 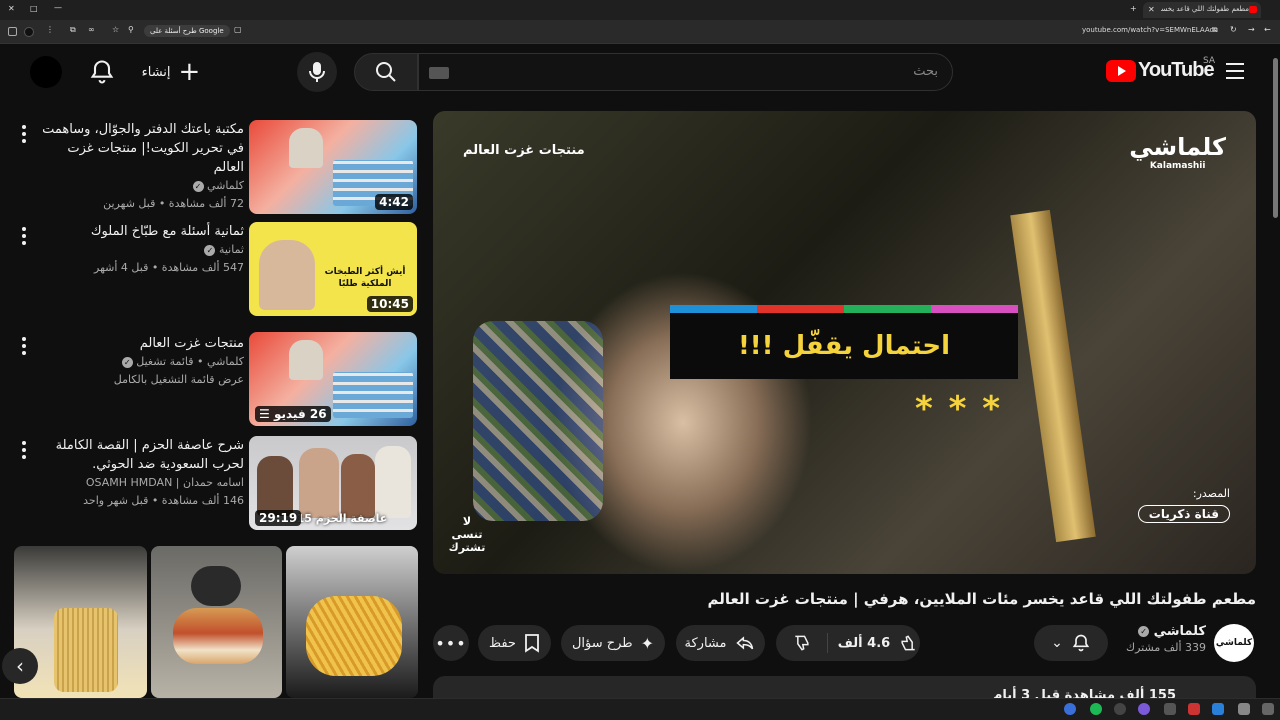 What do you see at coordinates (104, 72) in the screenshot?
I see `notifications-bell-icon` at bounding box center [104, 72].